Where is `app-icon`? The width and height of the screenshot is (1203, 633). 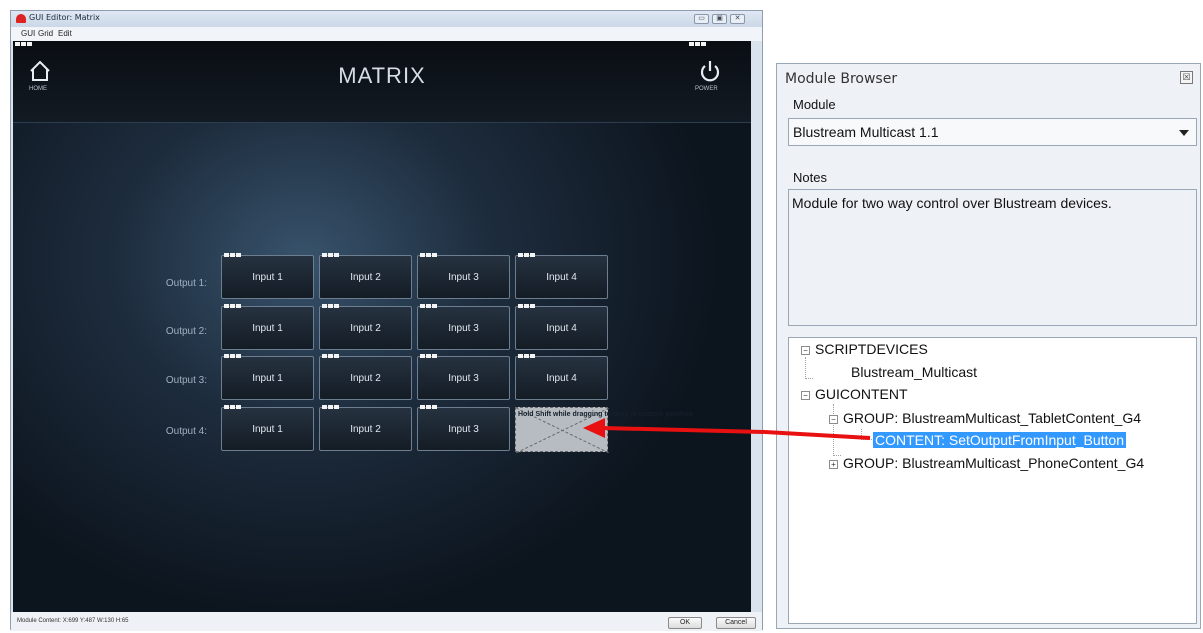
app-icon is located at coordinates (21, 18).